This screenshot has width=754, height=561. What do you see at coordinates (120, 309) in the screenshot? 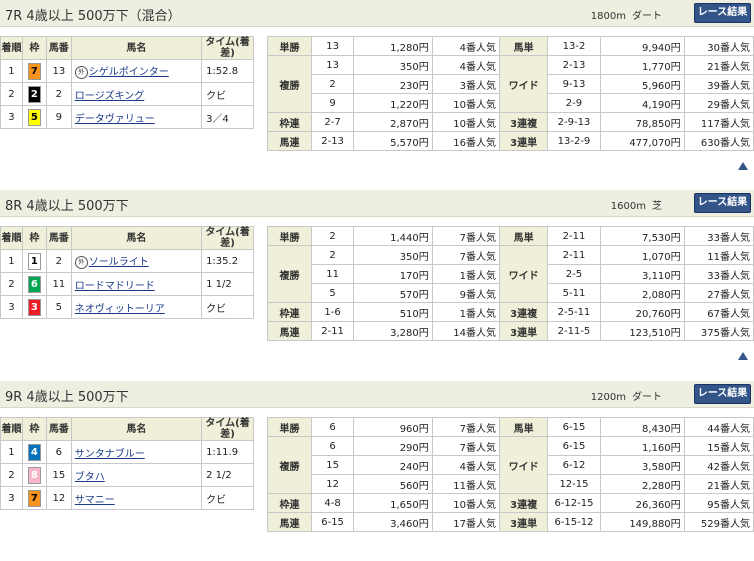
I see `horse-name-link: ネオヴィットーリア` at bounding box center [120, 309].